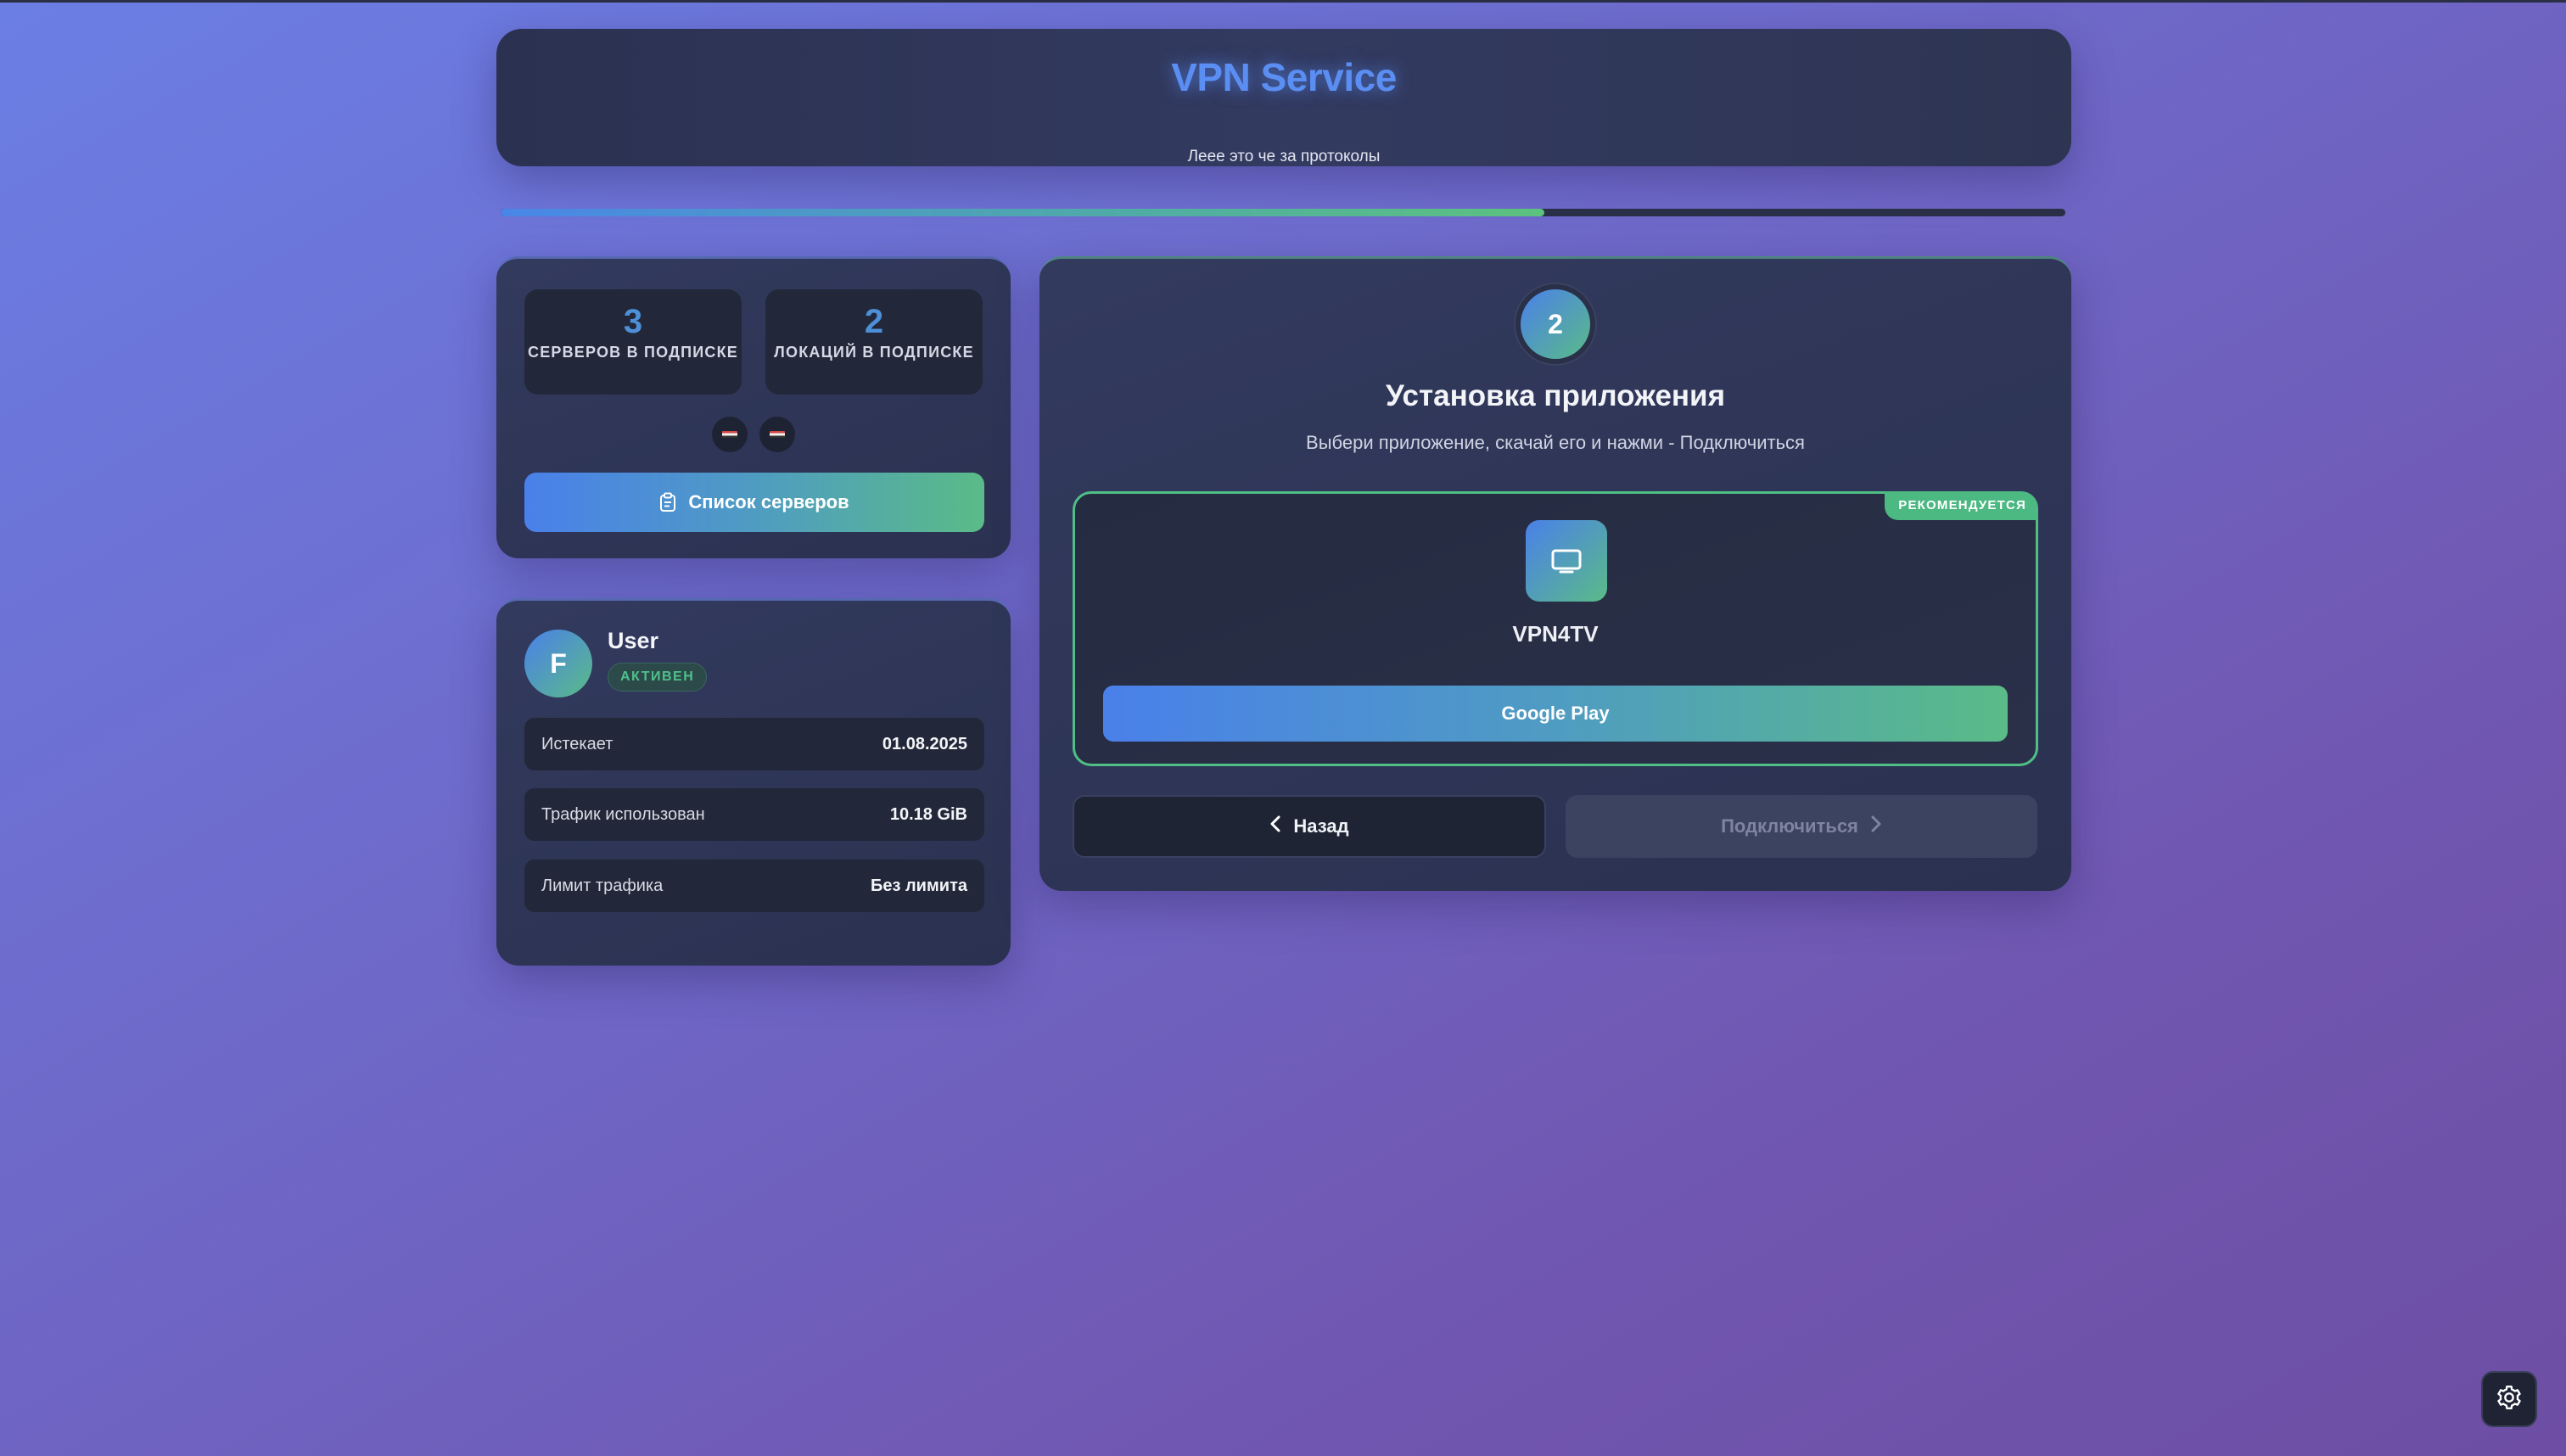 The width and height of the screenshot is (2566, 1456). Describe the element at coordinates (754, 744) in the screenshot. I see `expires-row: Истекает 01.08.2025` at that location.